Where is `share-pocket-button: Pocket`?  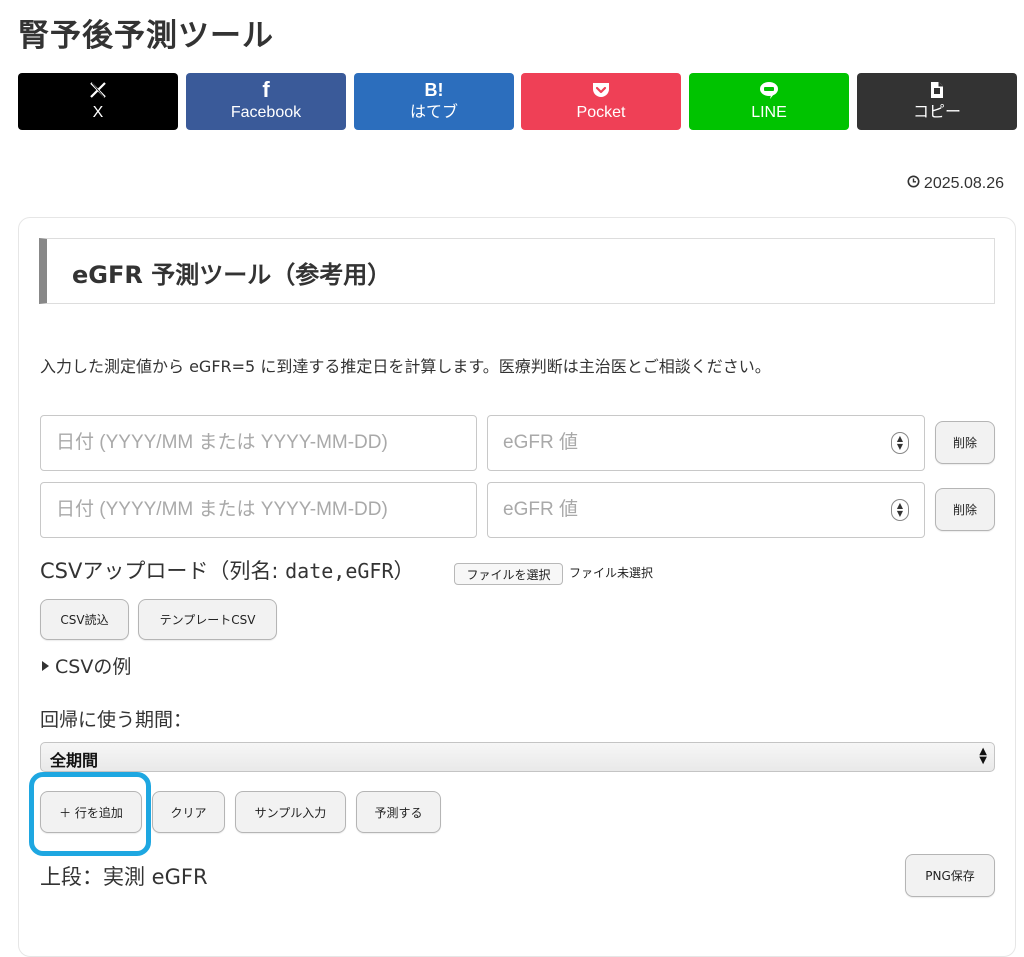 share-pocket-button: Pocket is located at coordinates (601, 101).